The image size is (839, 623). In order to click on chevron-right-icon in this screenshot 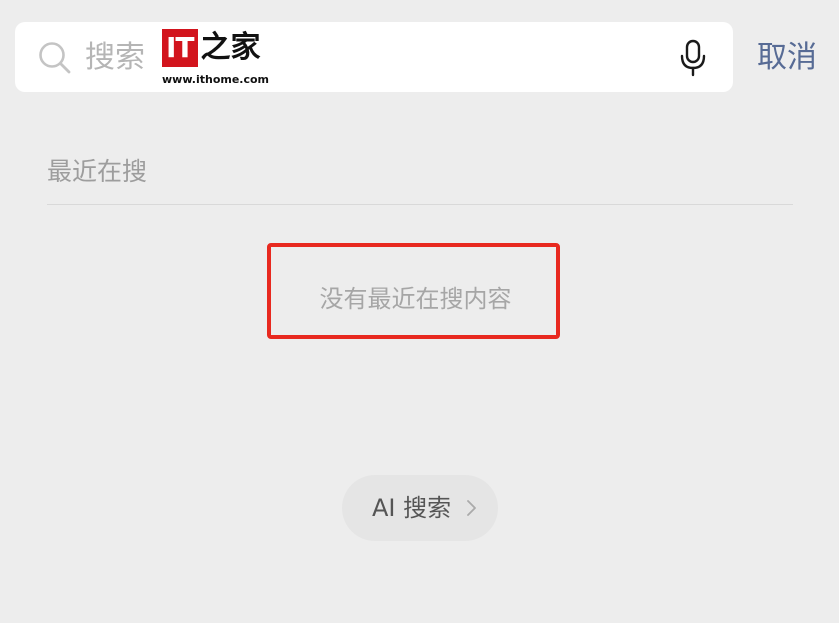, I will do `click(471, 508)`.